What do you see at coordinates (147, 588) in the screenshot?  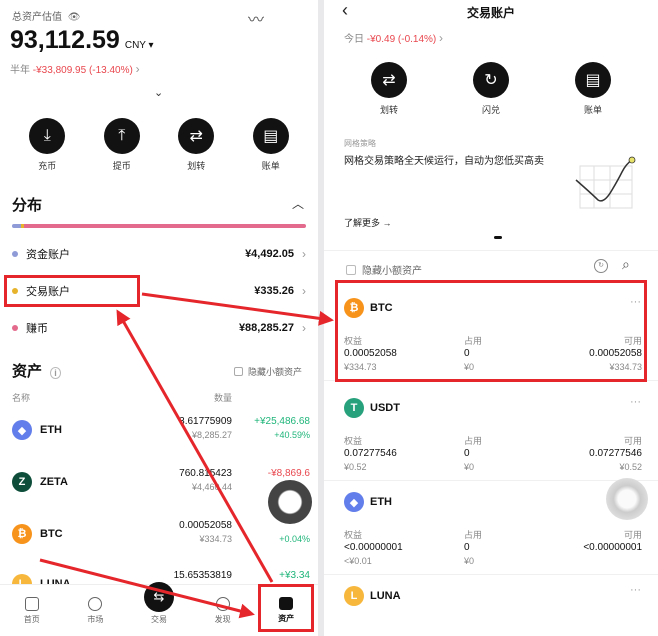 I see `arrow-to-assets-tab` at bounding box center [147, 588].